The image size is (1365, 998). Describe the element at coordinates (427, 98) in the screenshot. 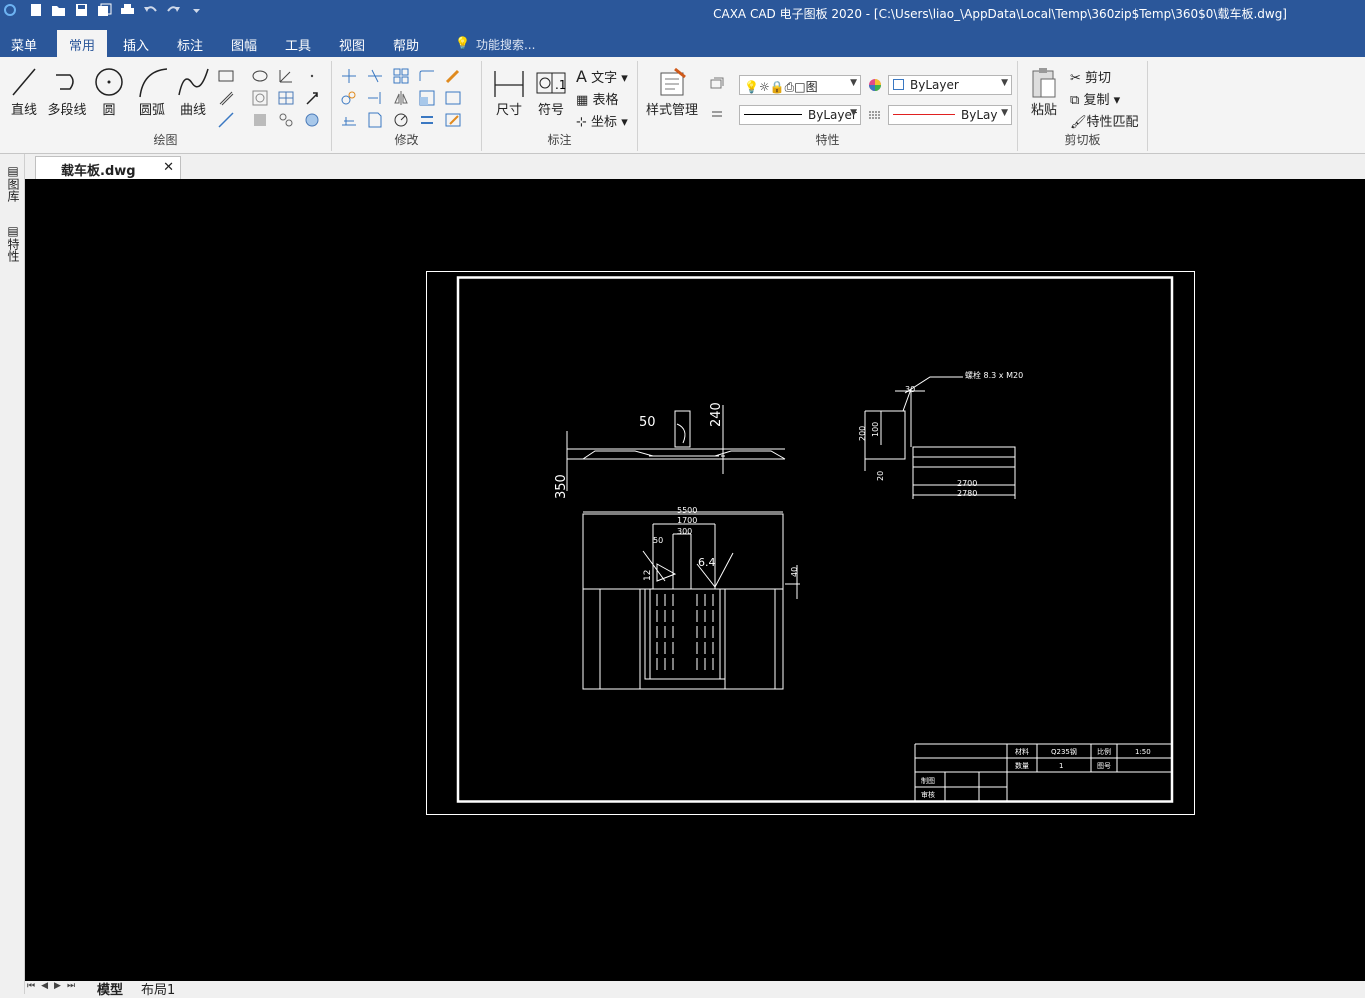

I see `scale-icon` at that location.